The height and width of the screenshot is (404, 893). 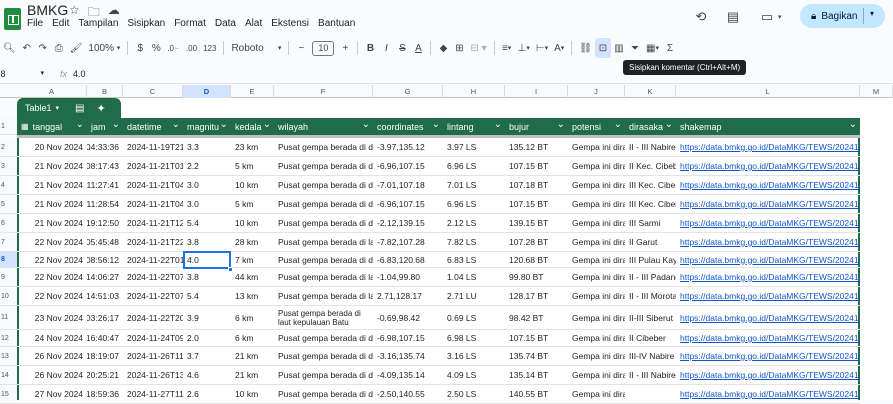 I want to click on table-cell: 7.01 LS, so click(x=474, y=185).